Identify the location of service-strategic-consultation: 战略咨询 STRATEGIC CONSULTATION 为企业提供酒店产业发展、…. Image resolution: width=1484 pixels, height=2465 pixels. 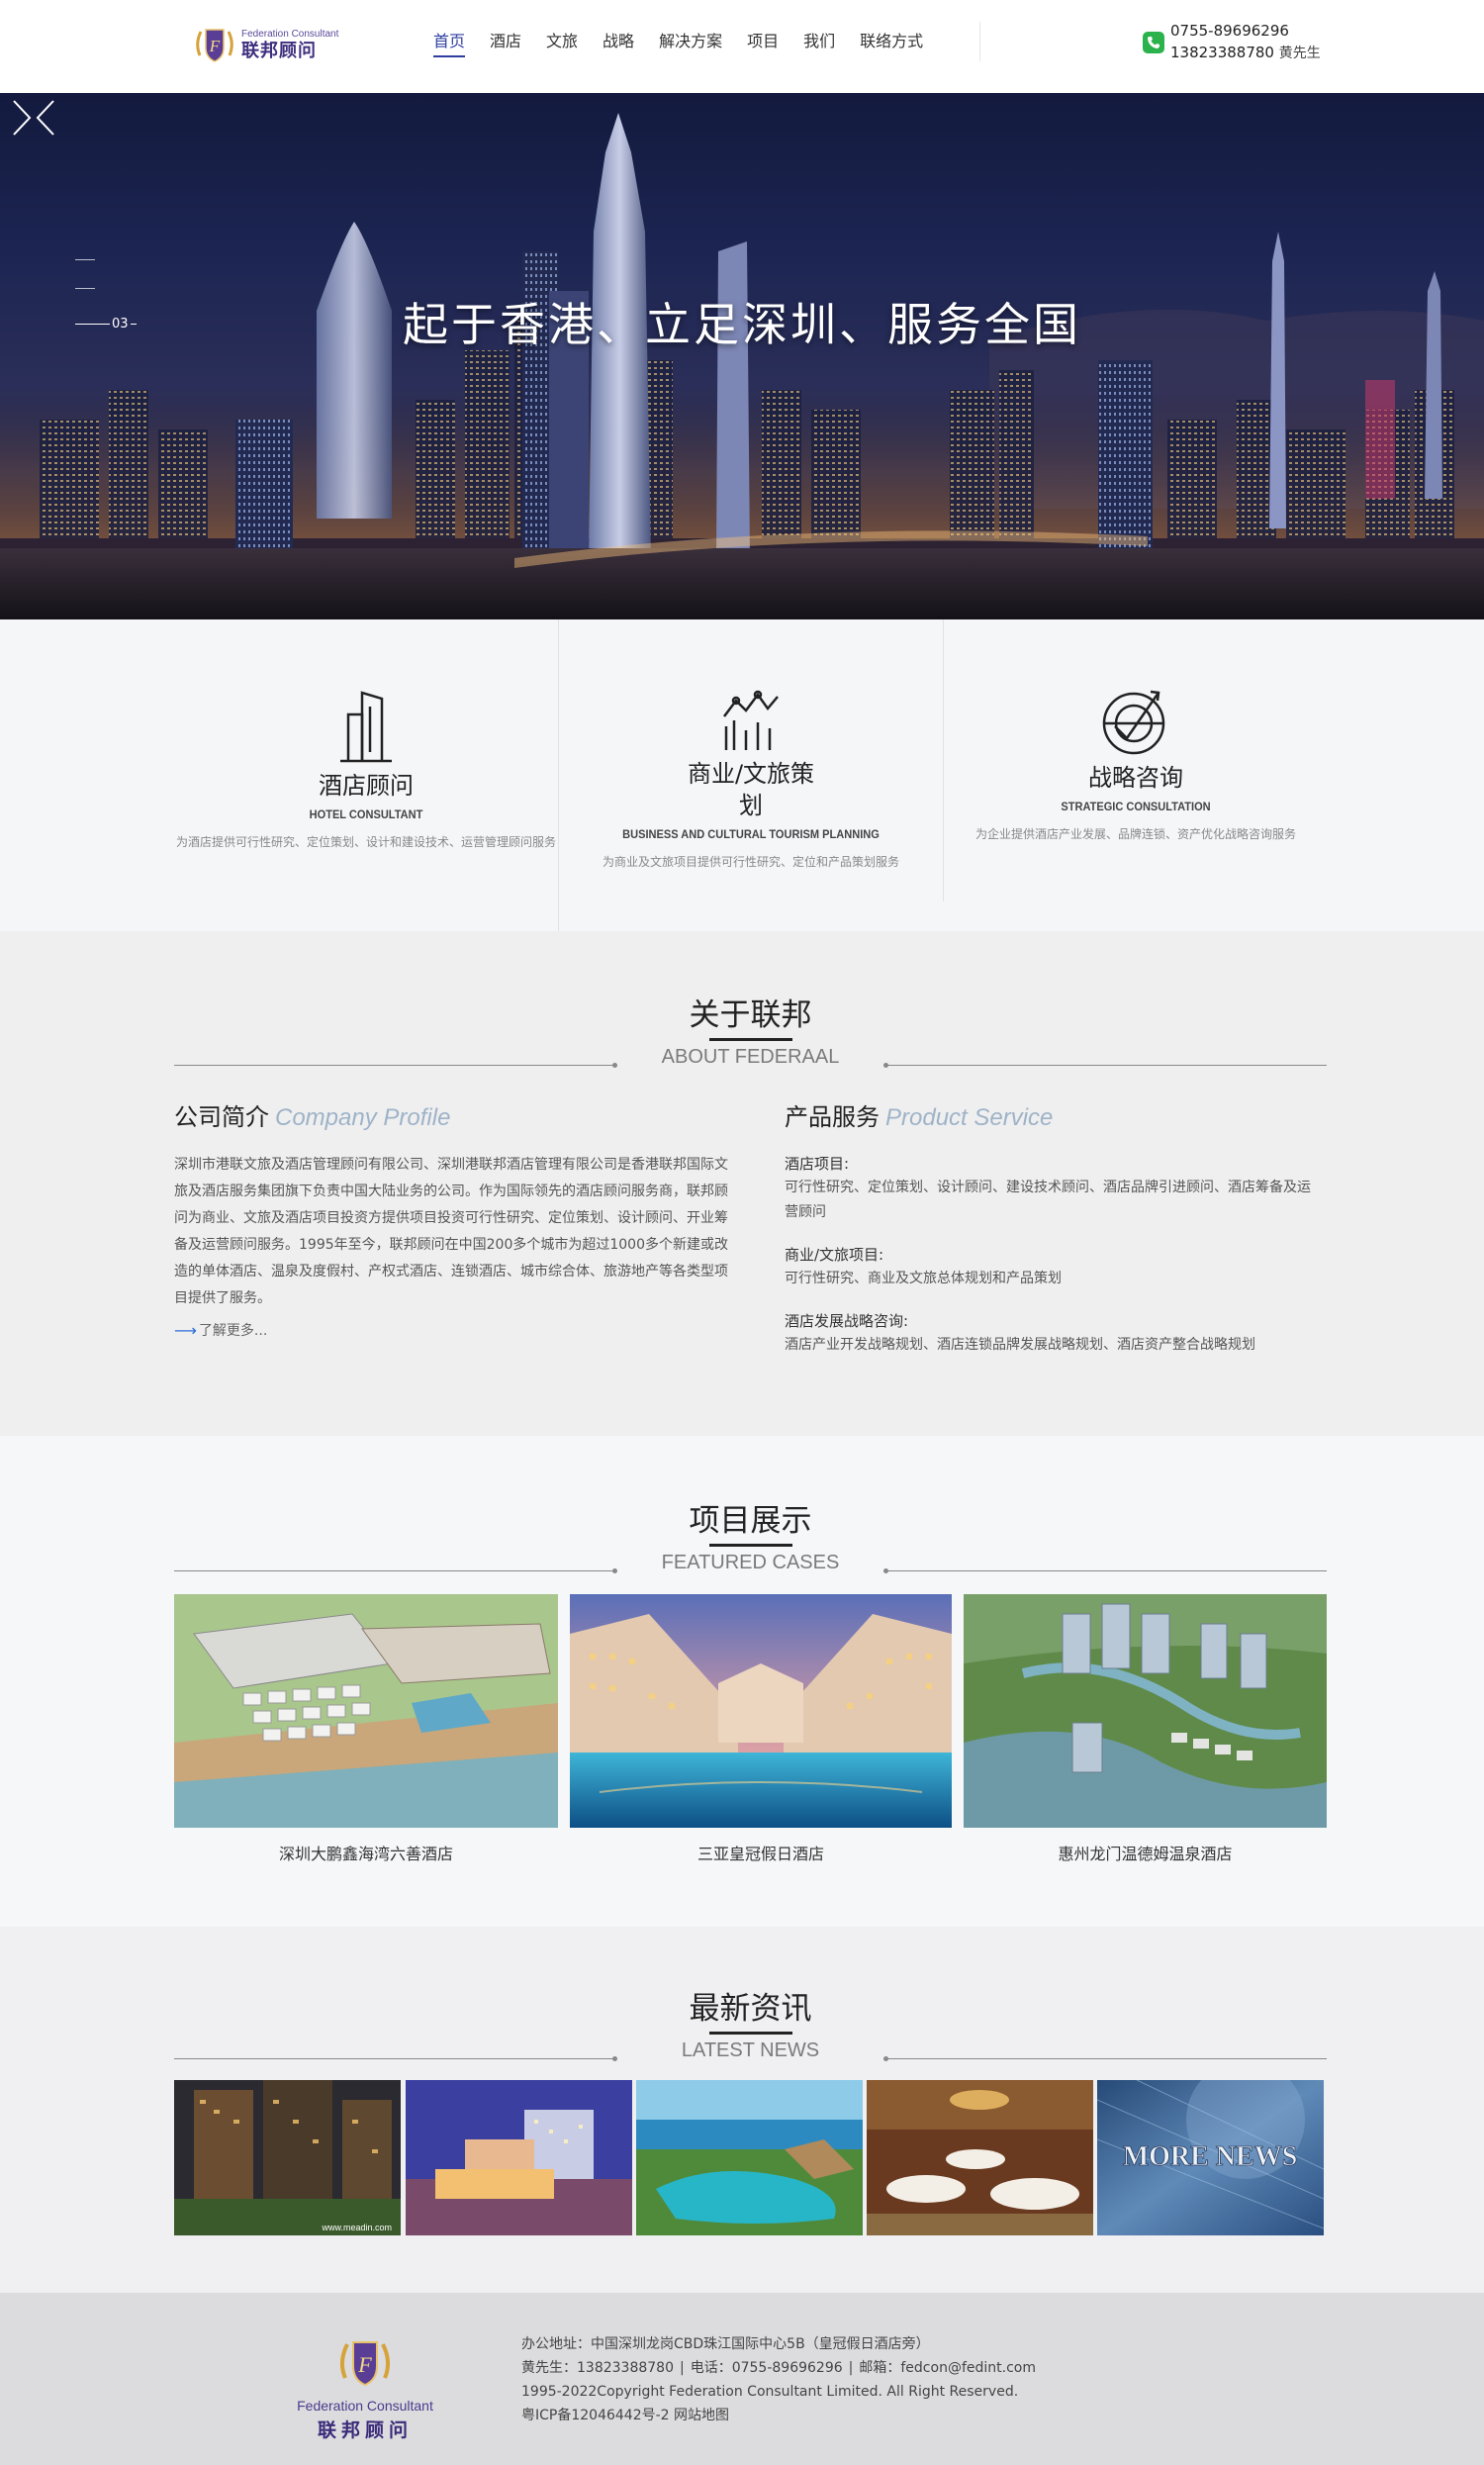
(1136, 775).